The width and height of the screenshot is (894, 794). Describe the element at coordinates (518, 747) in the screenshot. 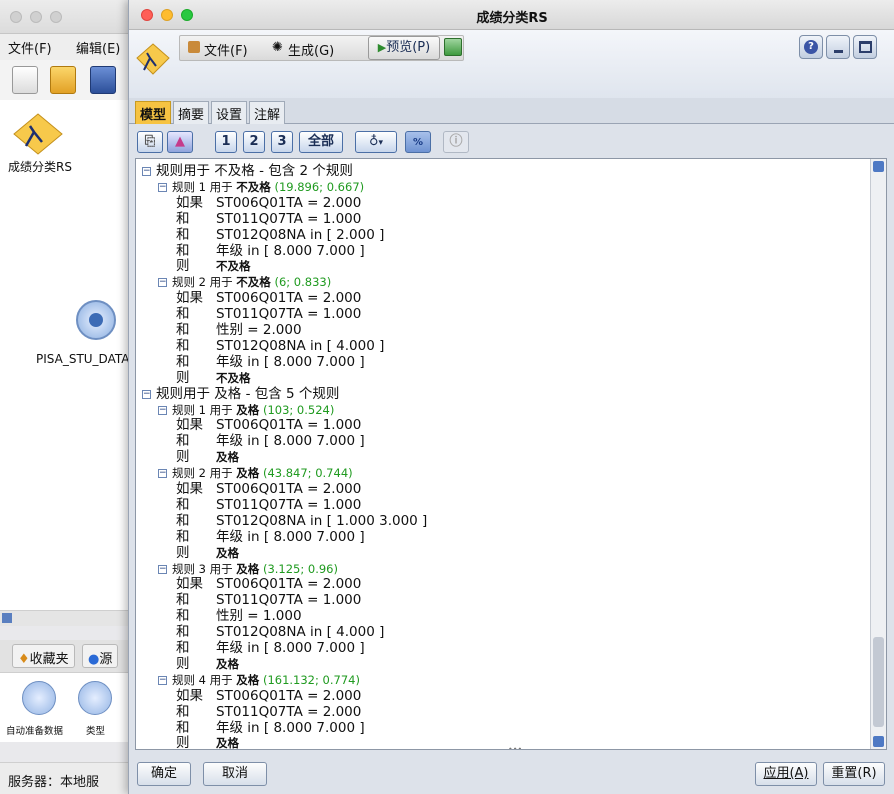

I see `resize-grip-icon: •••` at that location.